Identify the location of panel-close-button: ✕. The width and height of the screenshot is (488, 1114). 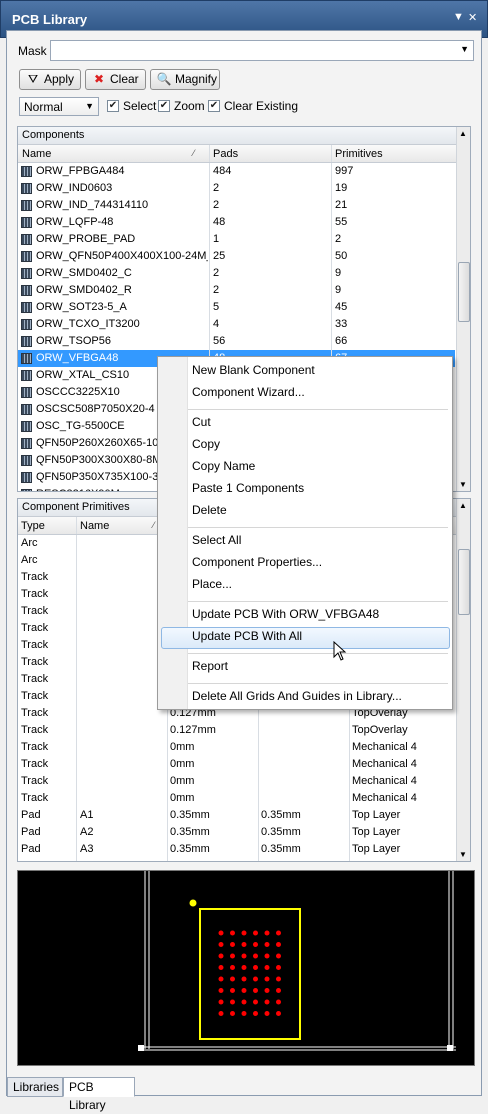
(472, 17).